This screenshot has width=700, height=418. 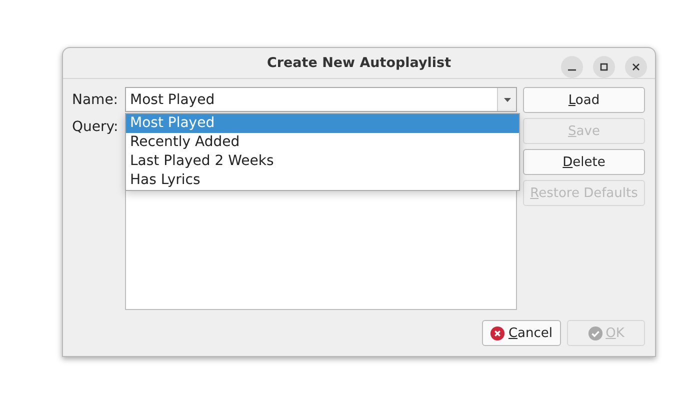 I want to click on dropdown-option: Recently Added, so click(x=322, y=142).